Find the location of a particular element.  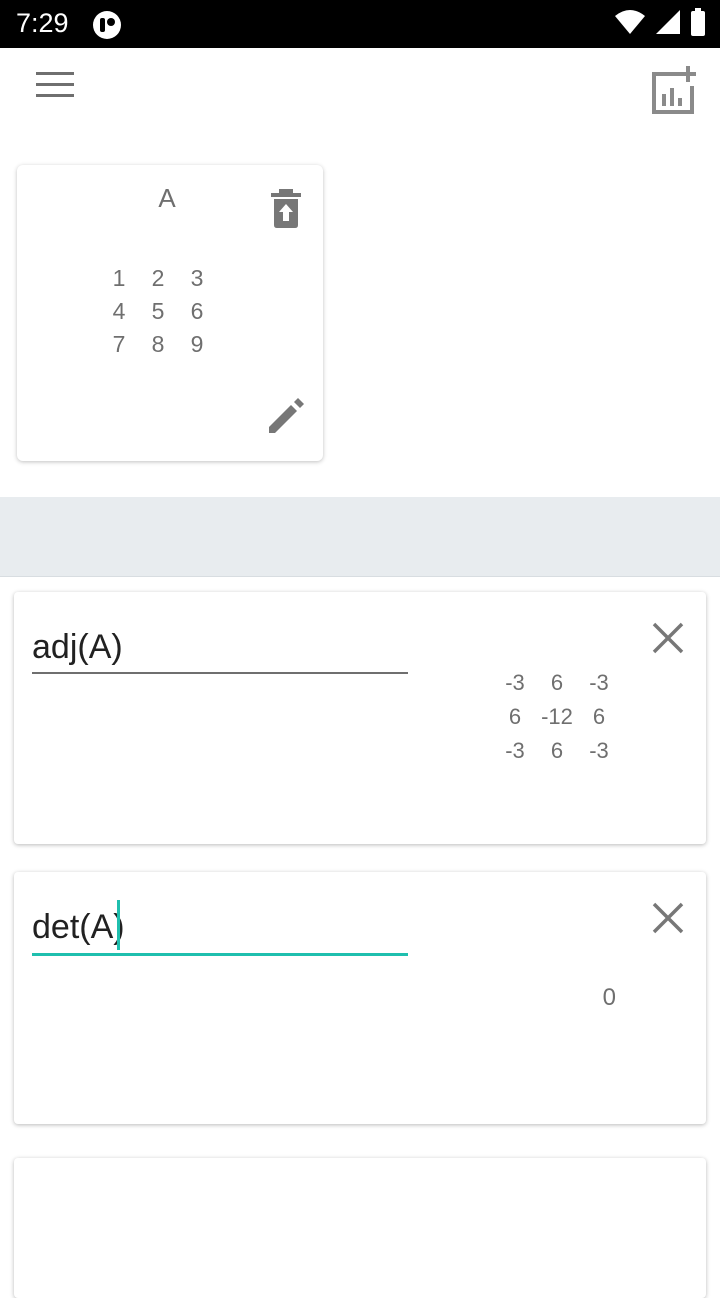

matrix-values: 1 2 3 4 5 6 7 8 9 is located at coordinates (158, 314).